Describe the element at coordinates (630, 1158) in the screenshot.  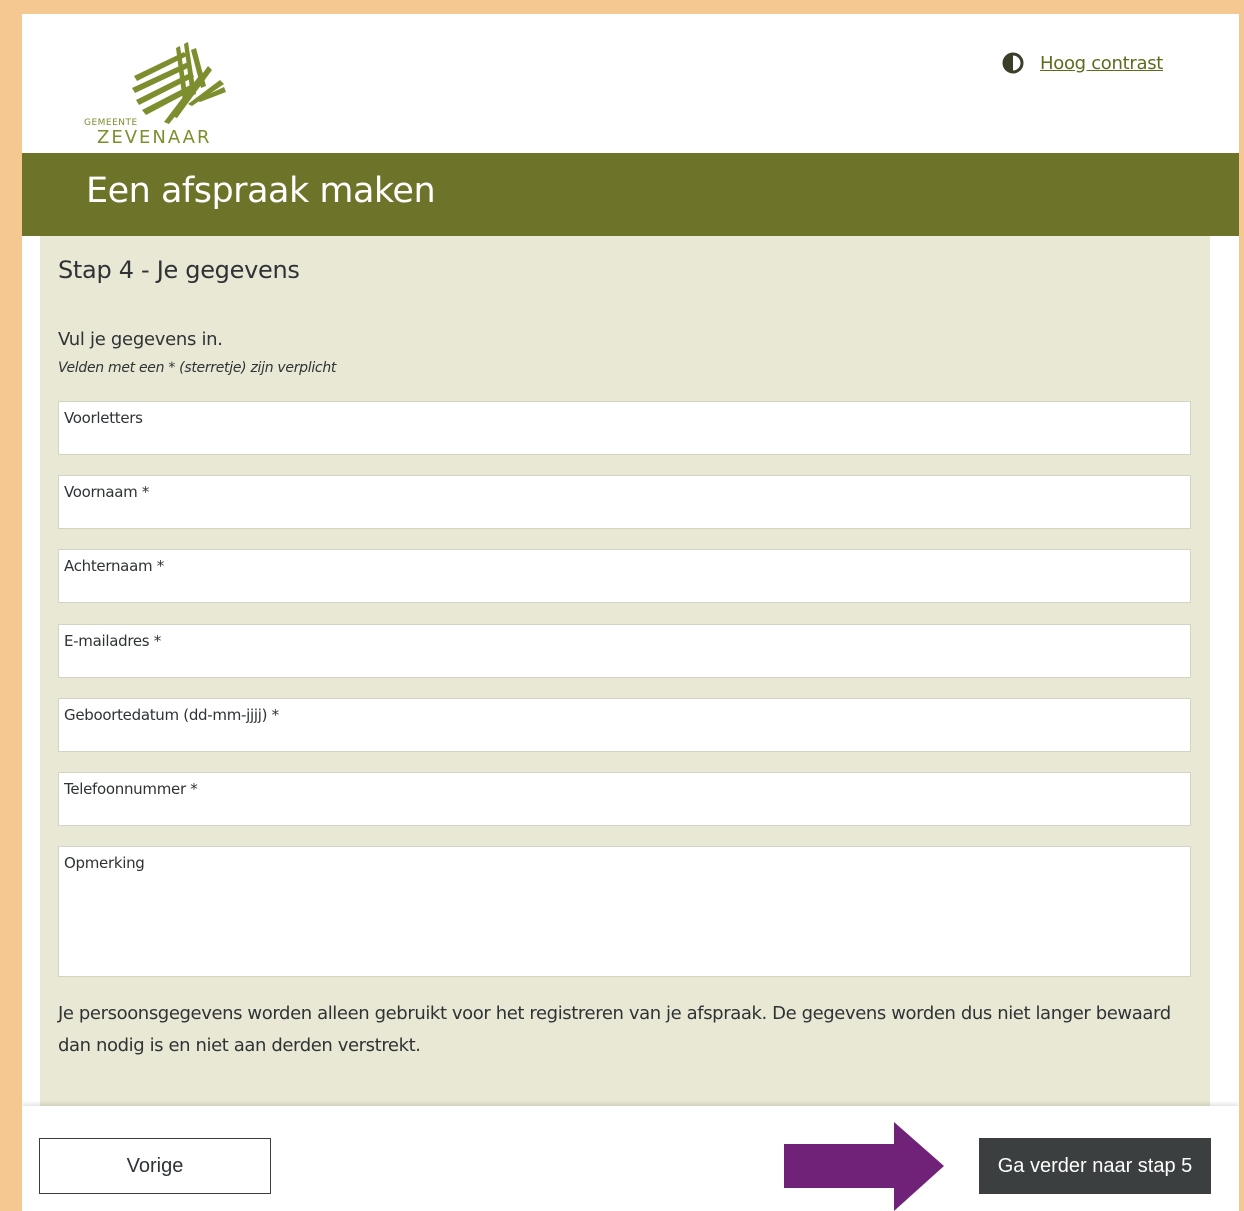
I see `form-navigation: Vorige Ga verder naar stap 5` at that location.